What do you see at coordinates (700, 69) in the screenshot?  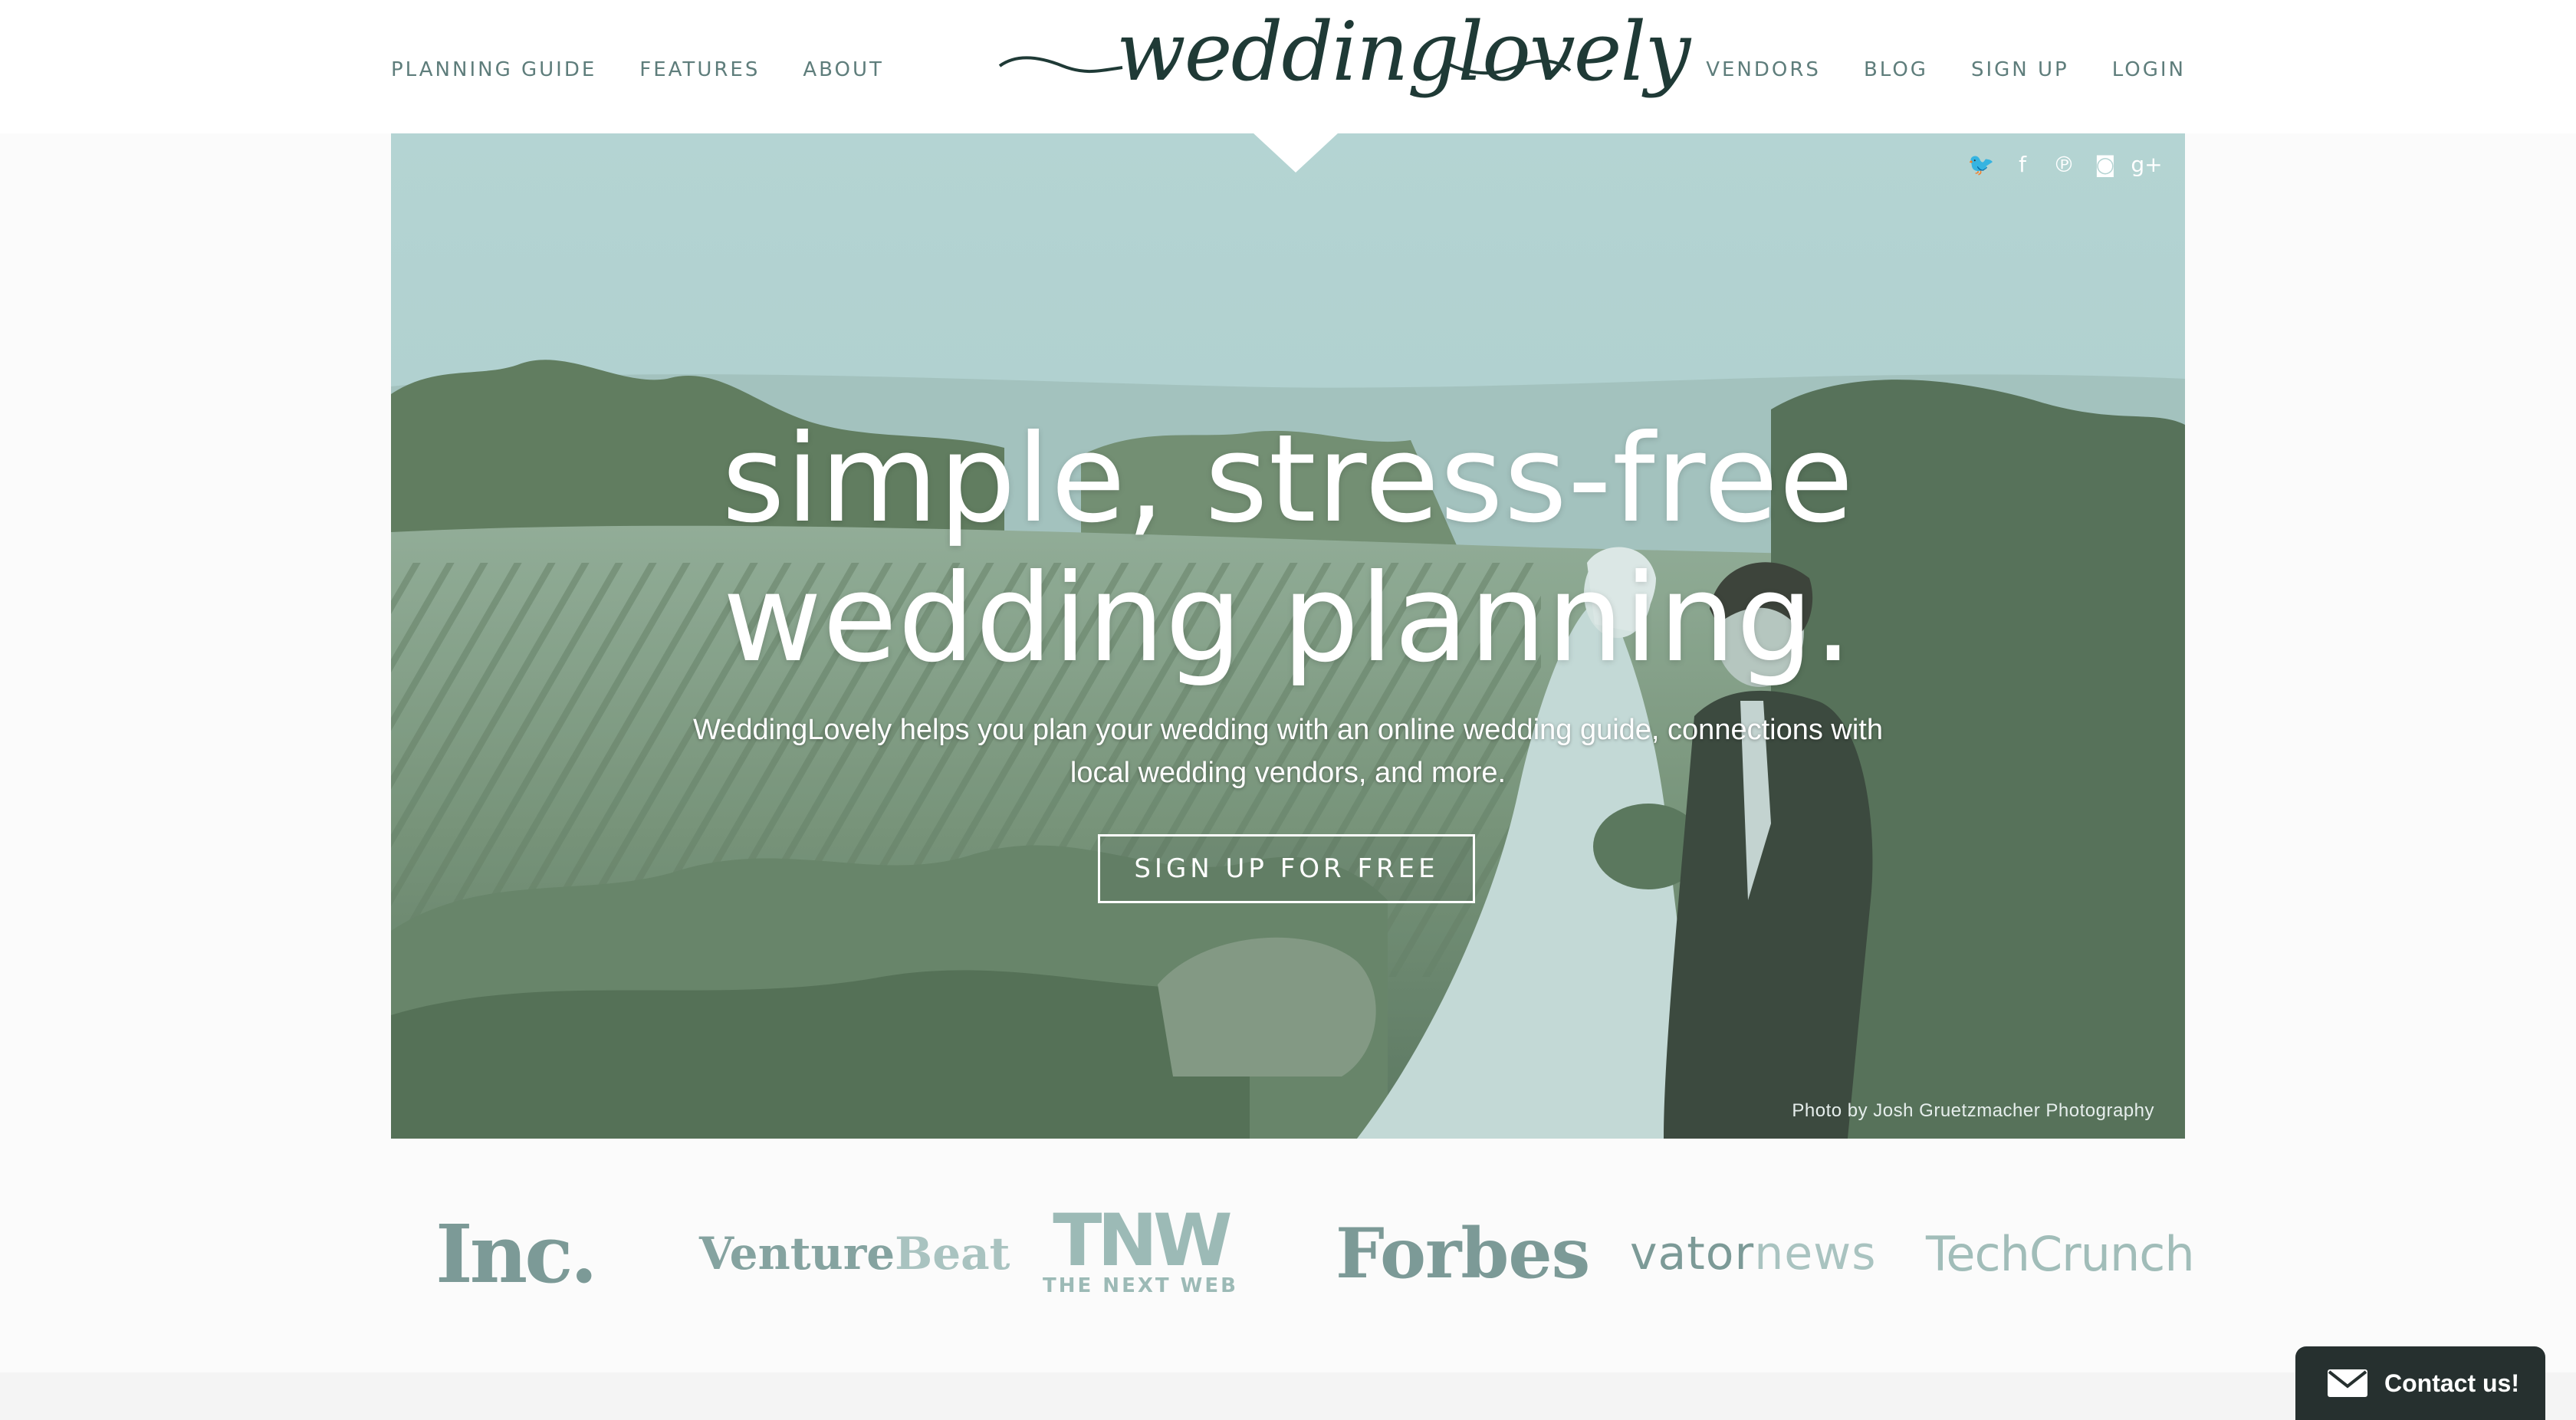 I see `nav-features: FEATURES` at bounding box center [700, 69].